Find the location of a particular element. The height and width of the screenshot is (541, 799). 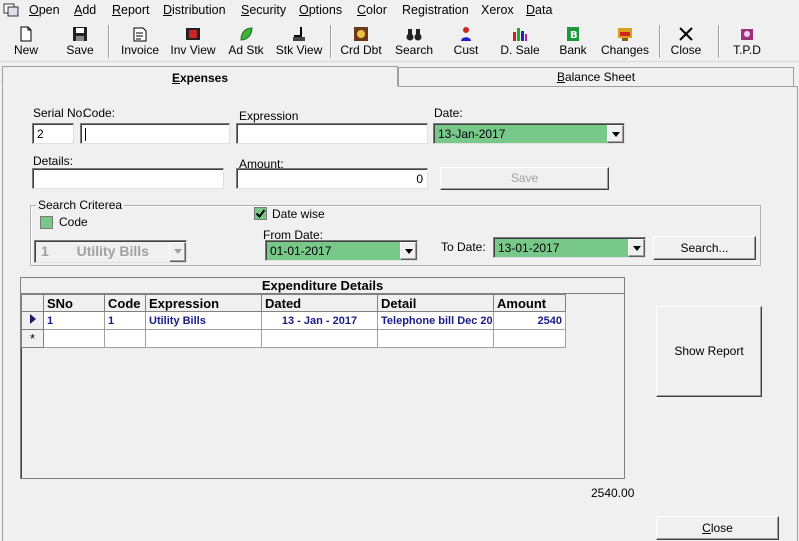

crd-dbt-button: Crd Dbt is located at coordinates (361, 42).